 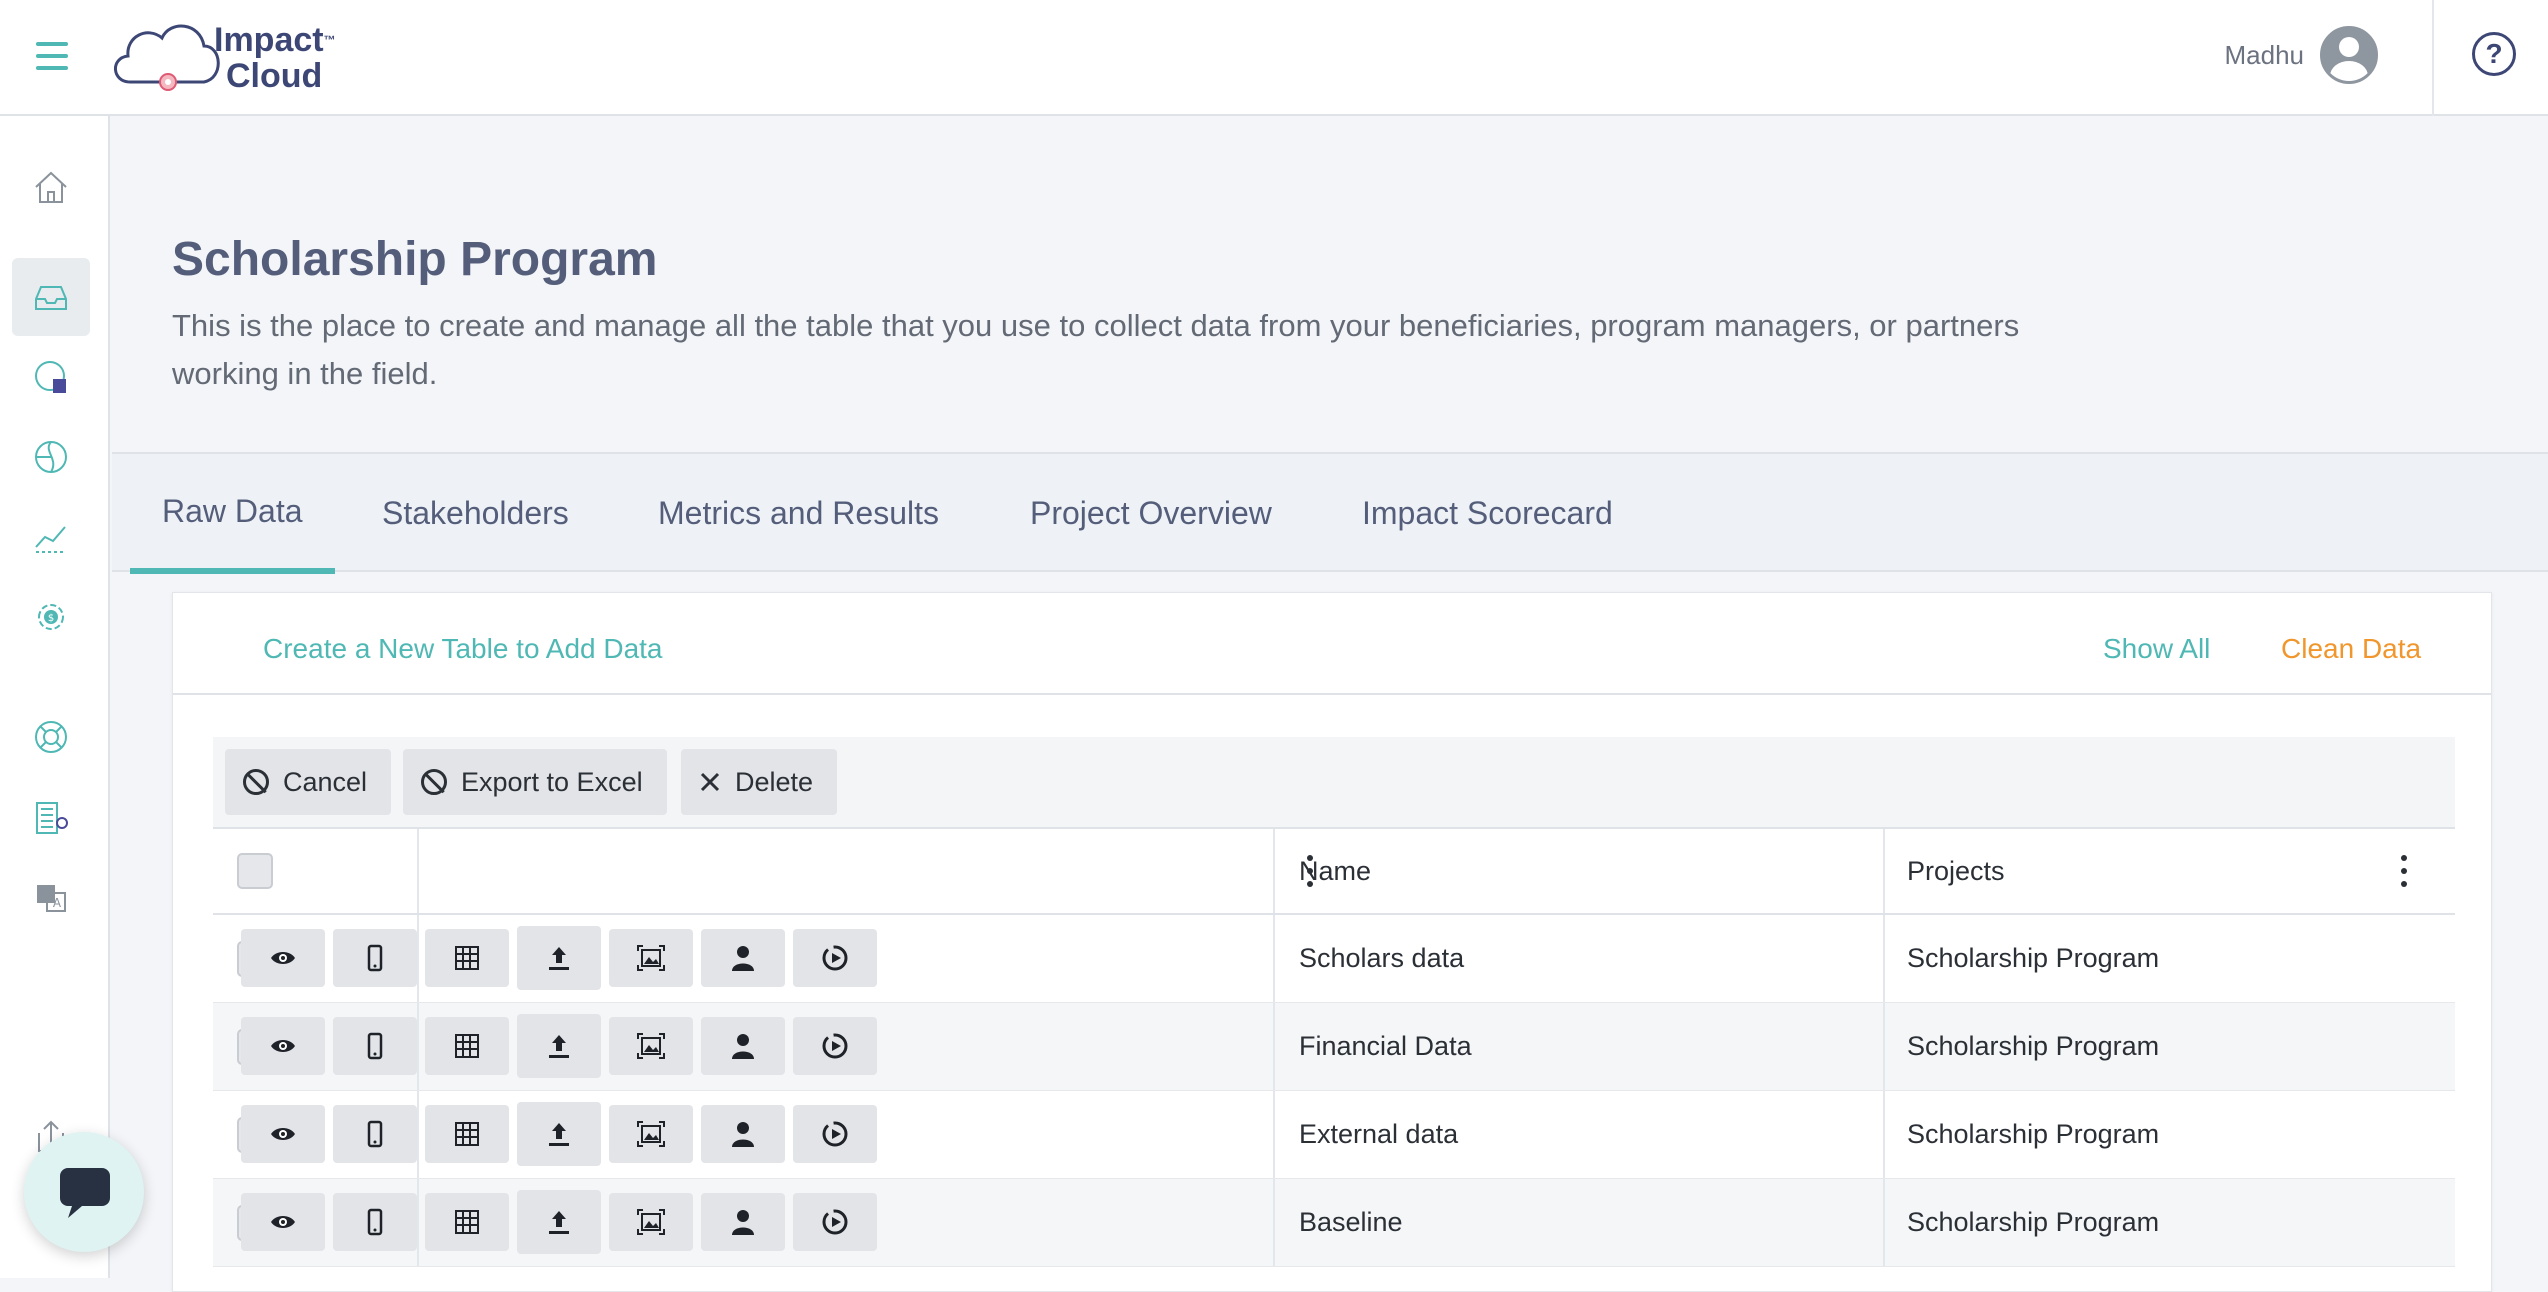 I want to click on projects-column-menu-icon, so click(x=2405, y=871).